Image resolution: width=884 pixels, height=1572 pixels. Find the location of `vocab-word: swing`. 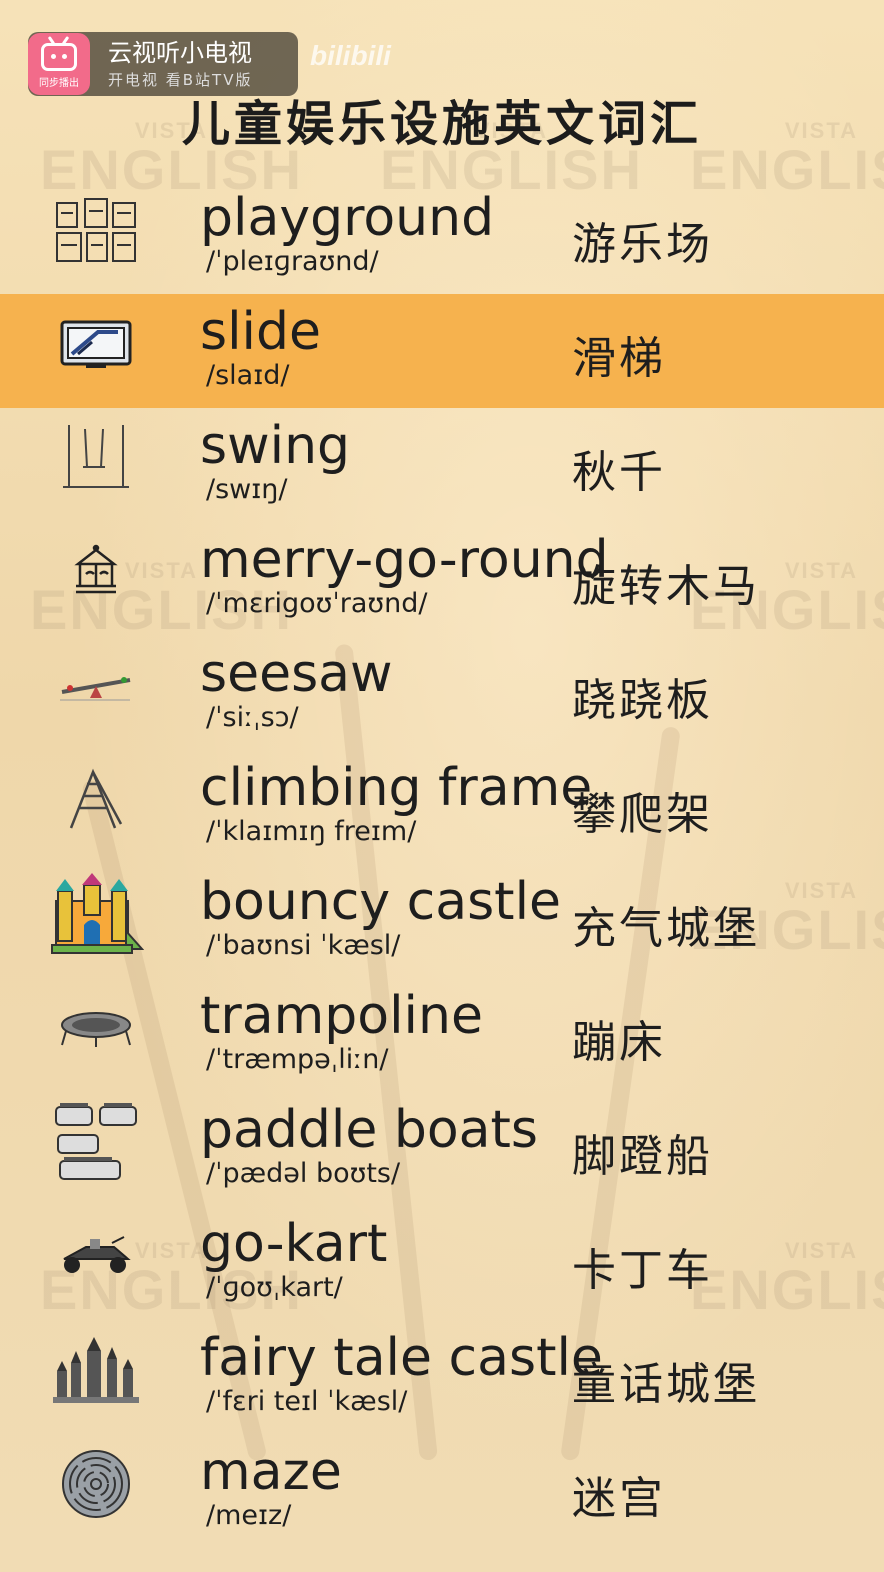

vocab-word: swing is located at coordinates (275, 446).